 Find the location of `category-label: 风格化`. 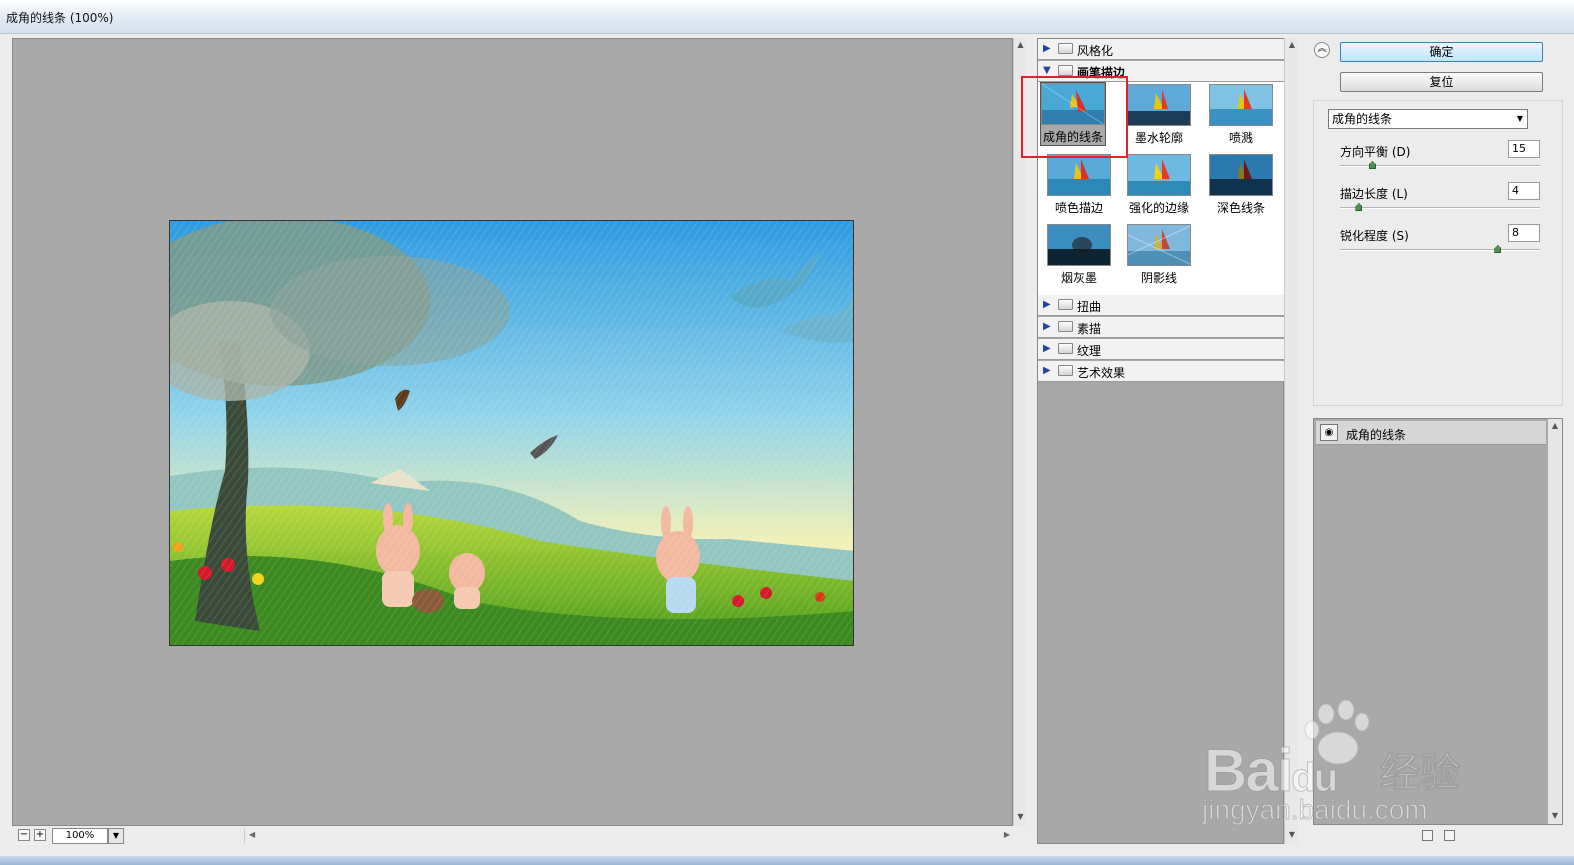

category-label: 风格化 is located at coordinates (1095, 51).